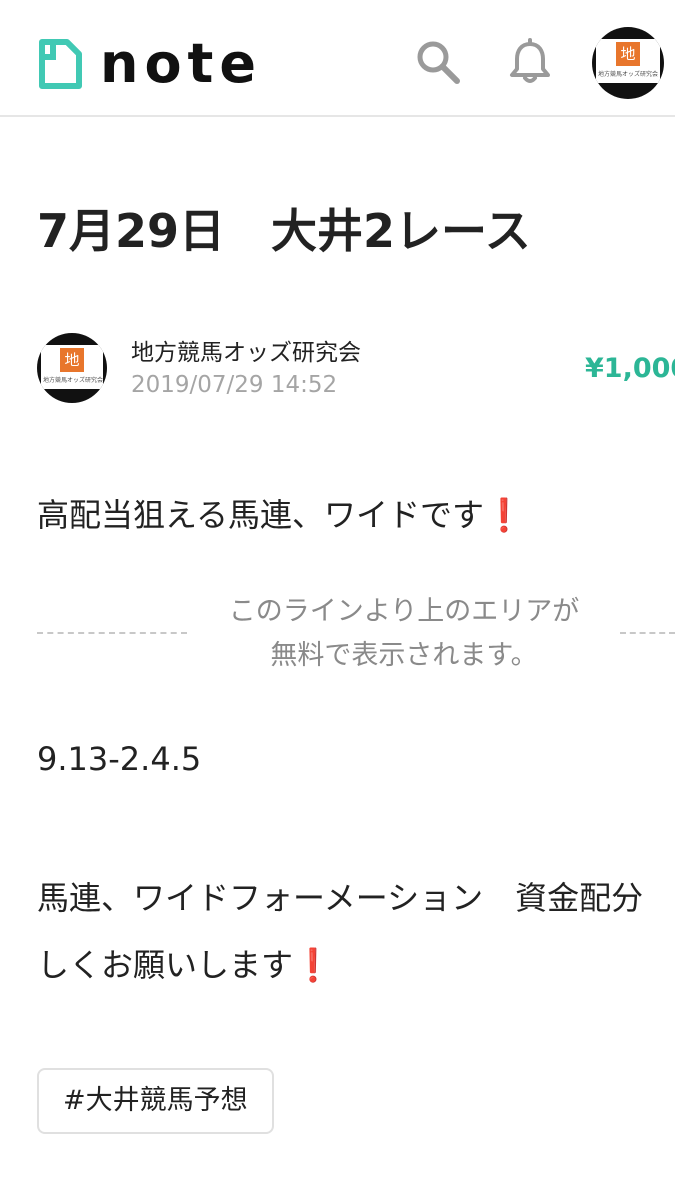  Describe the element at coordinates (647, 633) in the screenshot. I see `paywall-divider-right` at that location.